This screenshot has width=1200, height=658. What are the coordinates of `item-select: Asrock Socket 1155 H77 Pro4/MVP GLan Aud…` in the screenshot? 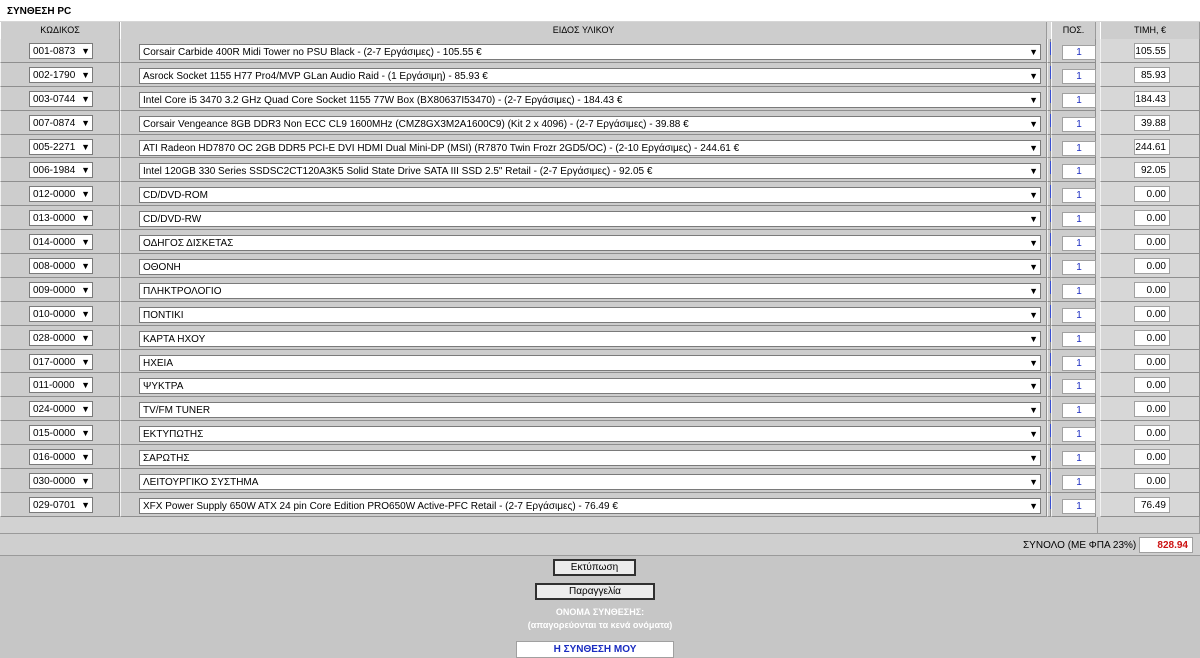 It's located at (590, 75).